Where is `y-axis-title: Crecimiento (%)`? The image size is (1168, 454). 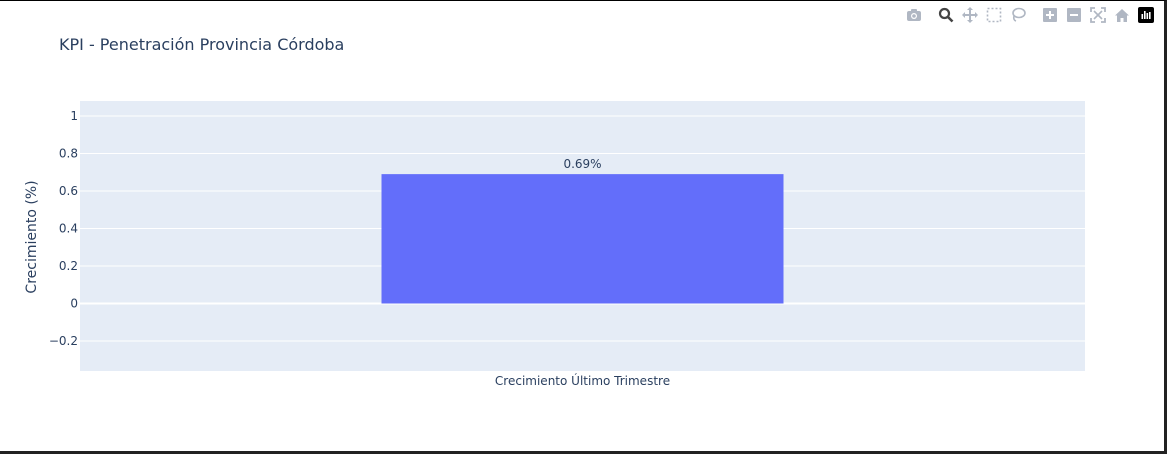
y-axis-title: Crecimiento (%) is located at coordinates (32, 236).